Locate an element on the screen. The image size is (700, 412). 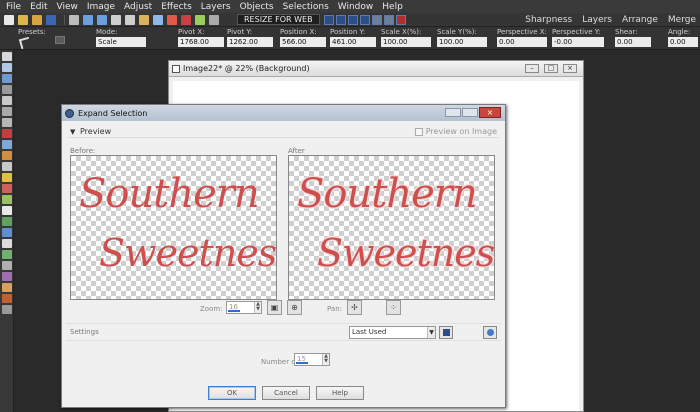
merge-menu: Merge is located at coordinates (682, 20).